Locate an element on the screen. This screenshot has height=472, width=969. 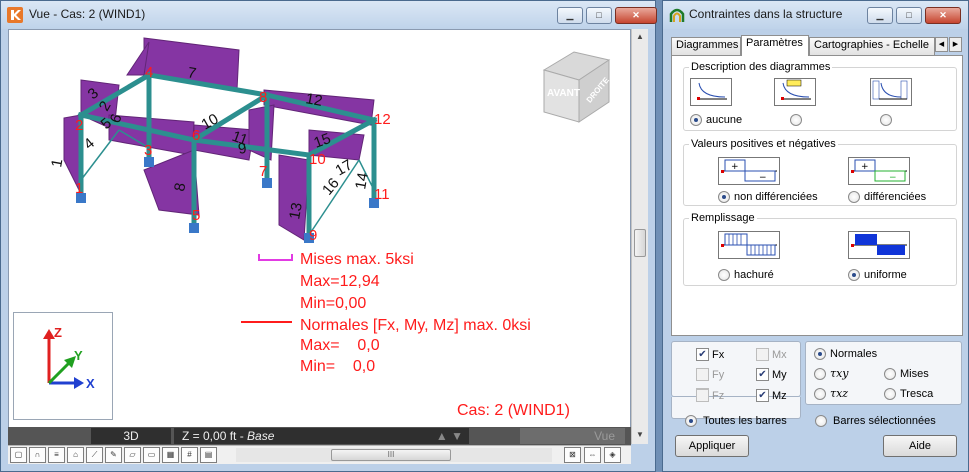
panel-maximize-button: □ is located at coordinates (909, 15).